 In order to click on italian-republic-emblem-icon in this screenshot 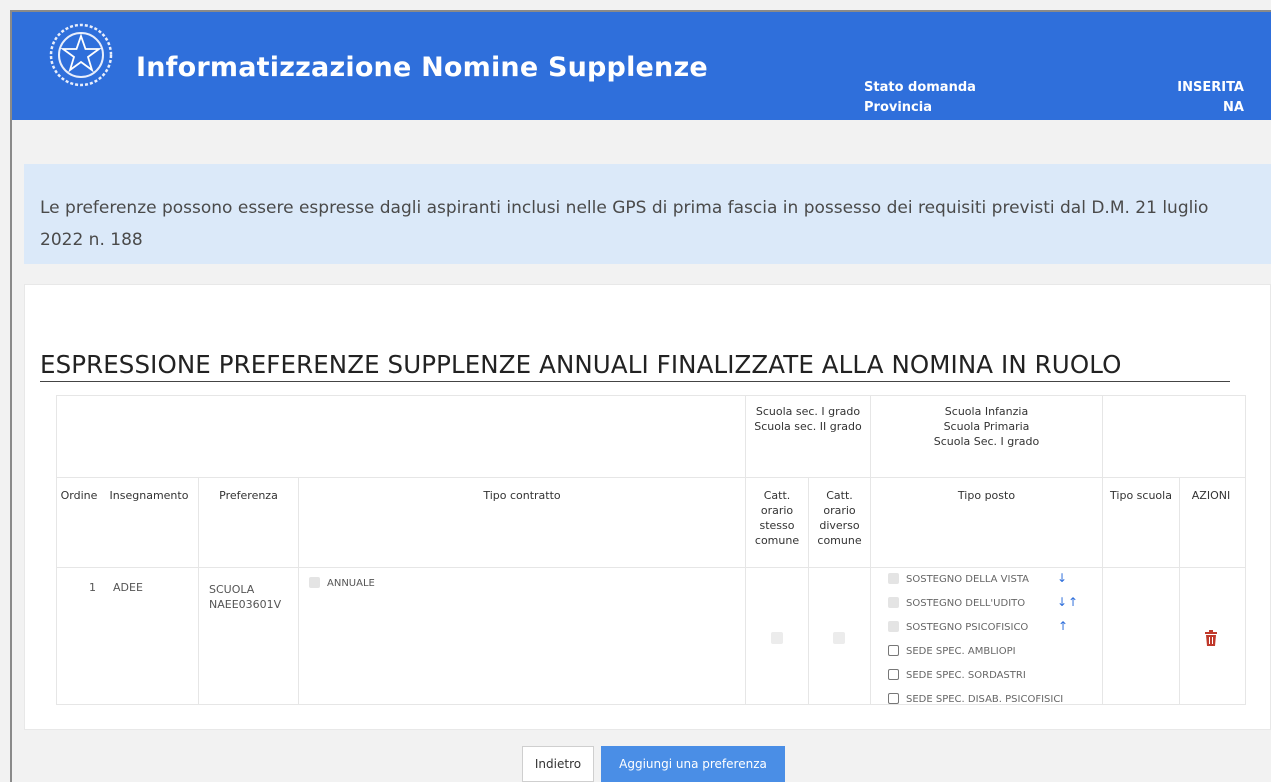, I will do `click(81, 55)`.